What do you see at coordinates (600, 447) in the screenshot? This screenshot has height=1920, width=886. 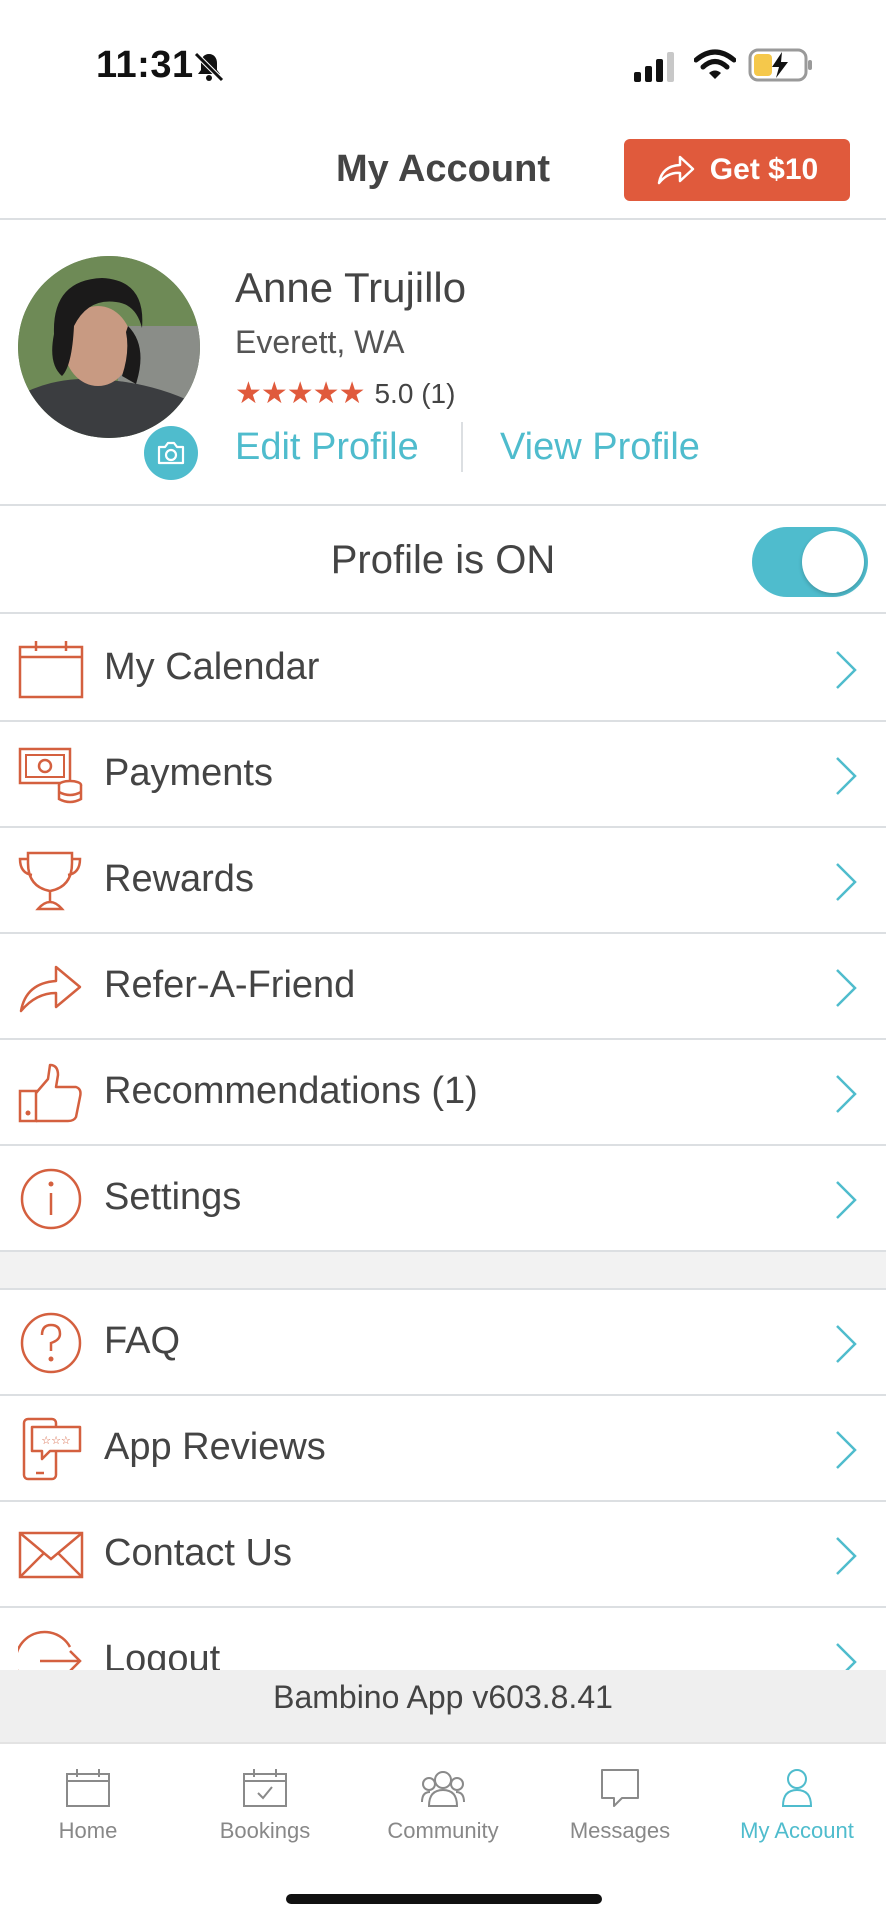 I see `view-profile-link: View Profile` at bounding box center [600, 447].